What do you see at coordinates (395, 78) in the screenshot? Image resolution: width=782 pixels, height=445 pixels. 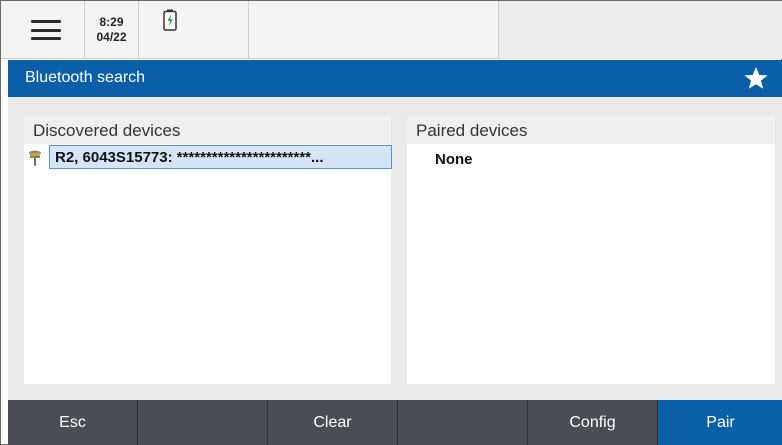 I see `title-bar: Bluetooth search` at bounding box center [395, 78].